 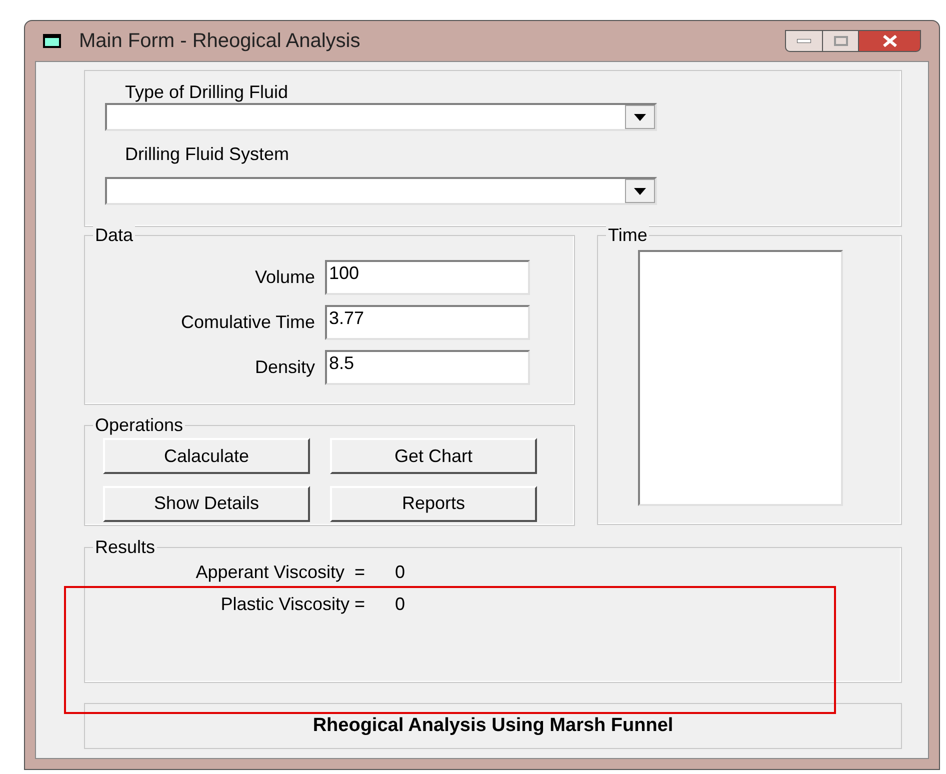 What do you see at coordinates (433, 504) in the screenshot?
I see `command-button: Reports` at bounding box center [433, 504].